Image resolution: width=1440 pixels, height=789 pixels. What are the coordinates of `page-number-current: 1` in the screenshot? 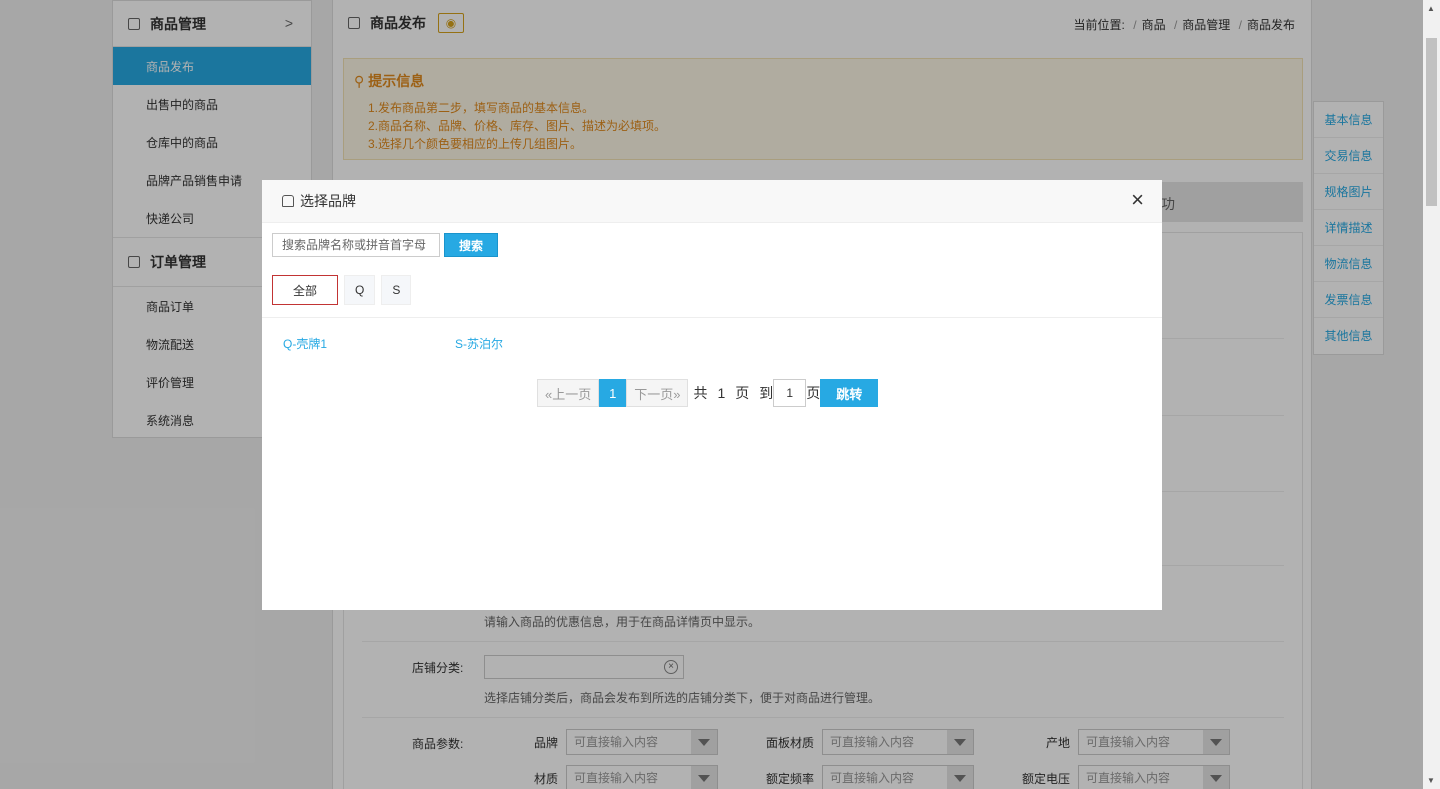 It's located at (613, 393).